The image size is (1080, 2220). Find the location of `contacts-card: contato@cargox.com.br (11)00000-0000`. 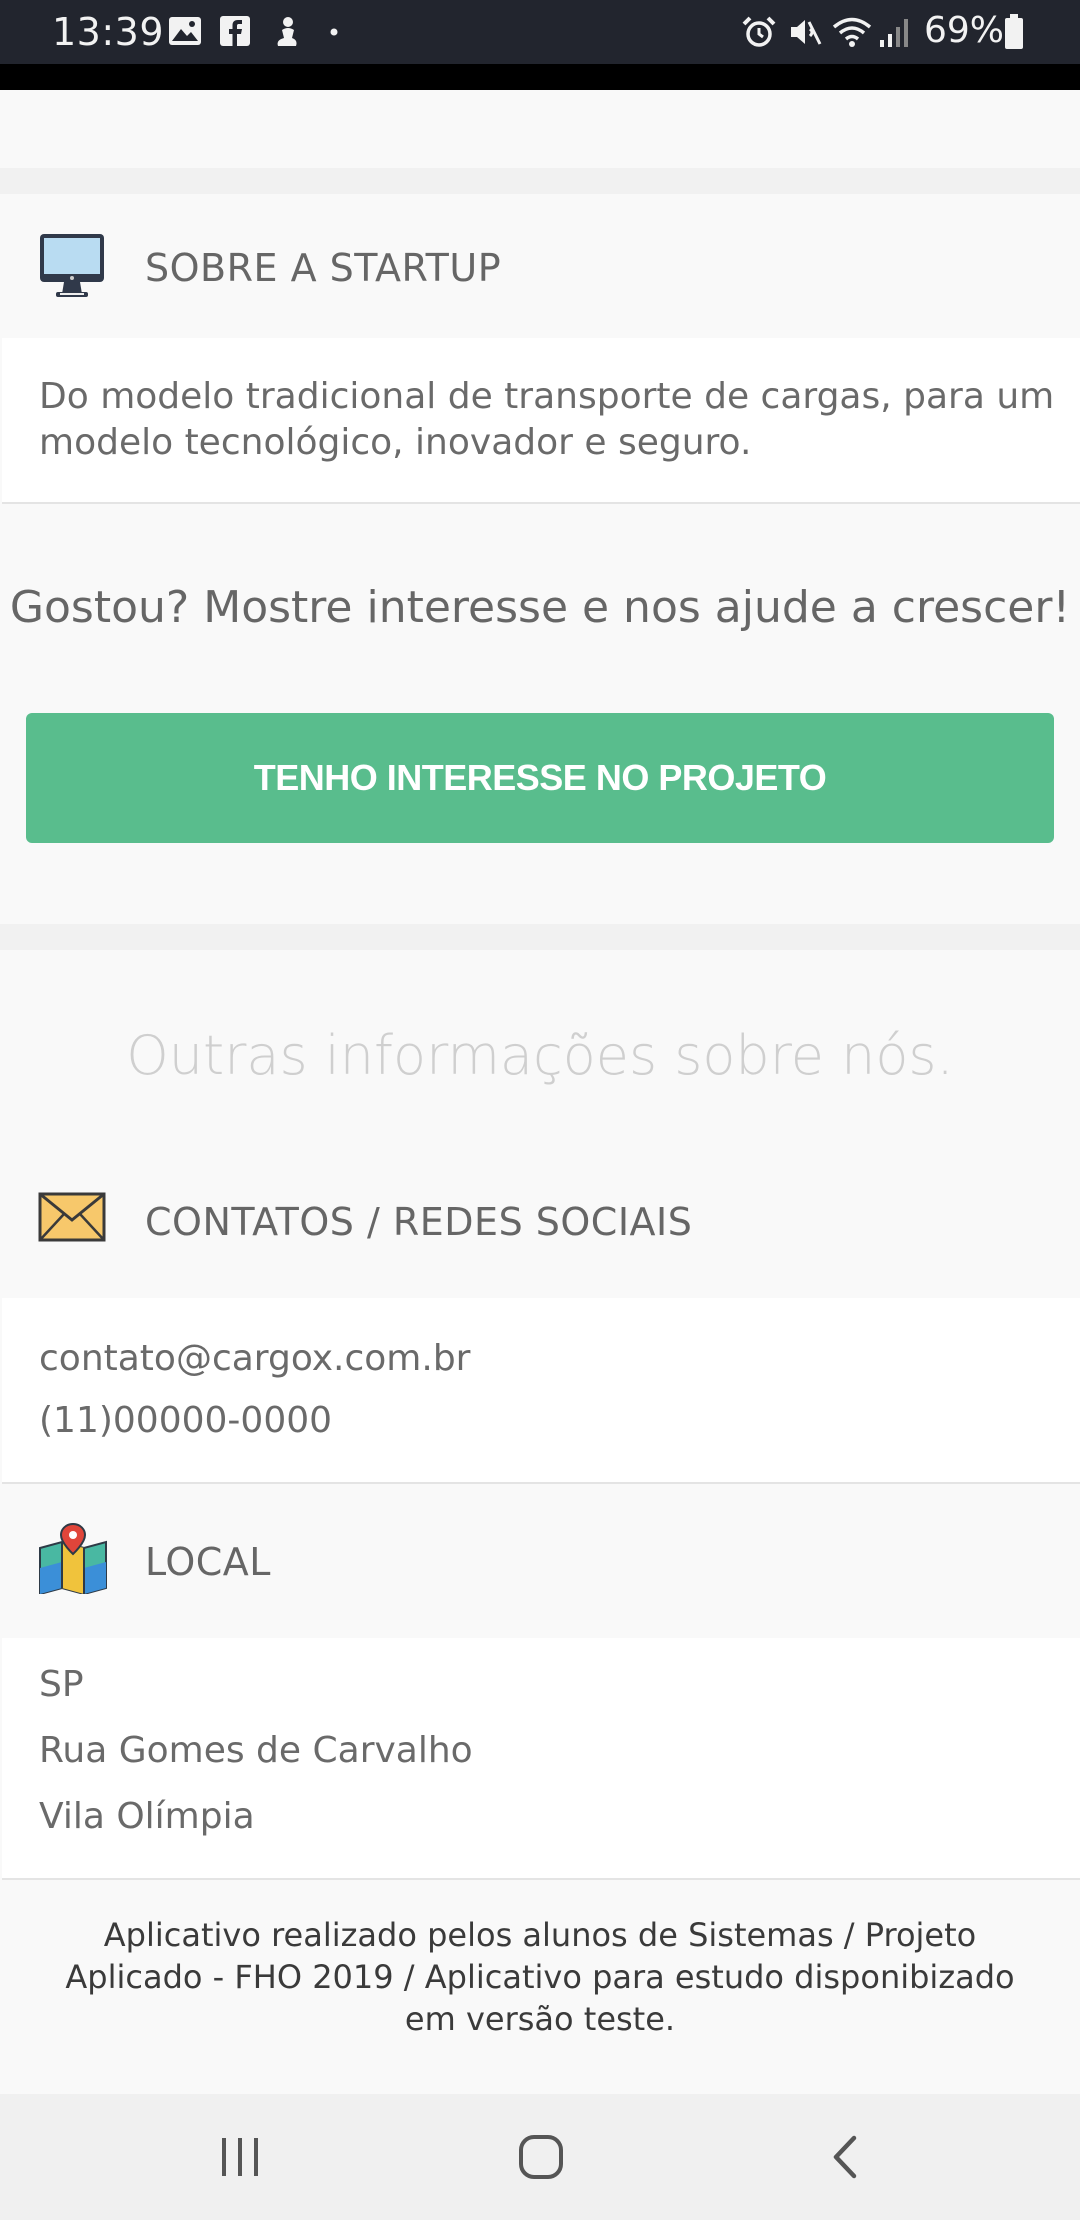

contacts-card: contato@cargox.com.br (11)00000-0000 is located at coordinates (541, 1391).